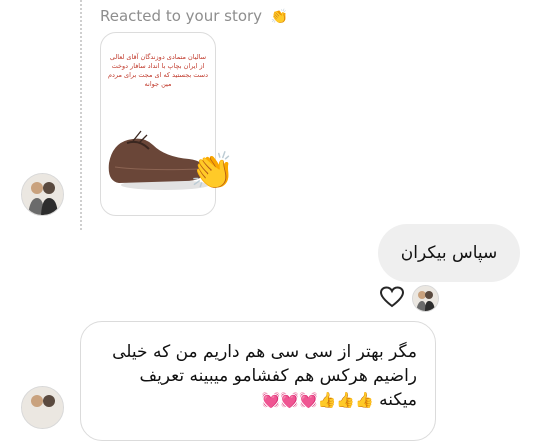 This screenshot has height=441, width=540. What do you see at coordinates (317, 400) in the screenshot?
I see `message-emojis: 👍👍👍💓💓💓` at bounding box center [317, 400].